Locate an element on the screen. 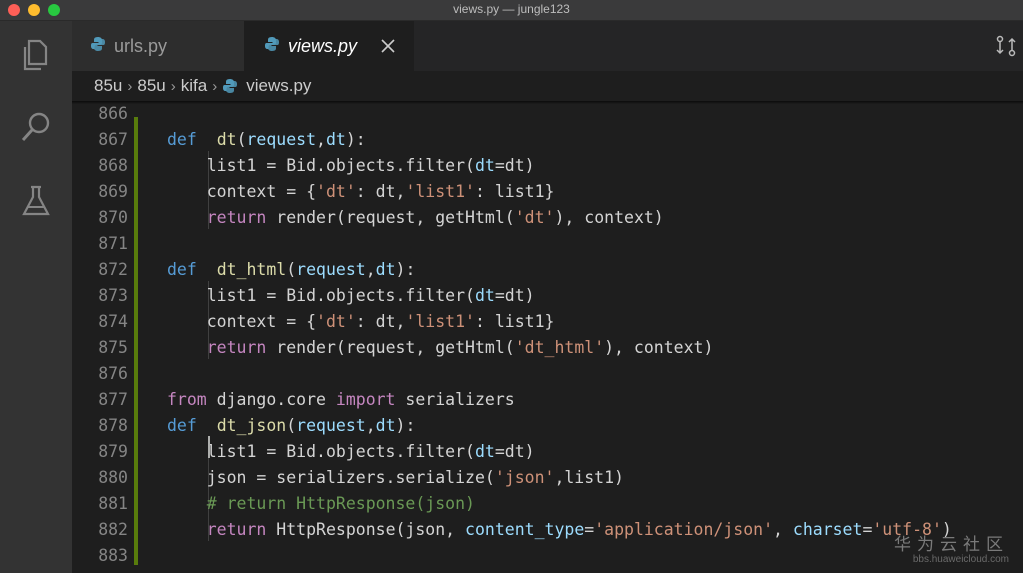  files-icon is located at coordinates (36, 55).